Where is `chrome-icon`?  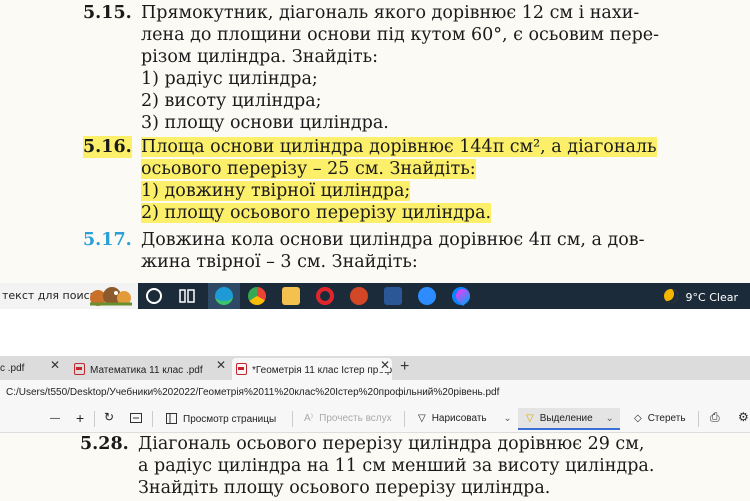 chrome-icon is located at coordinates (257, 296).